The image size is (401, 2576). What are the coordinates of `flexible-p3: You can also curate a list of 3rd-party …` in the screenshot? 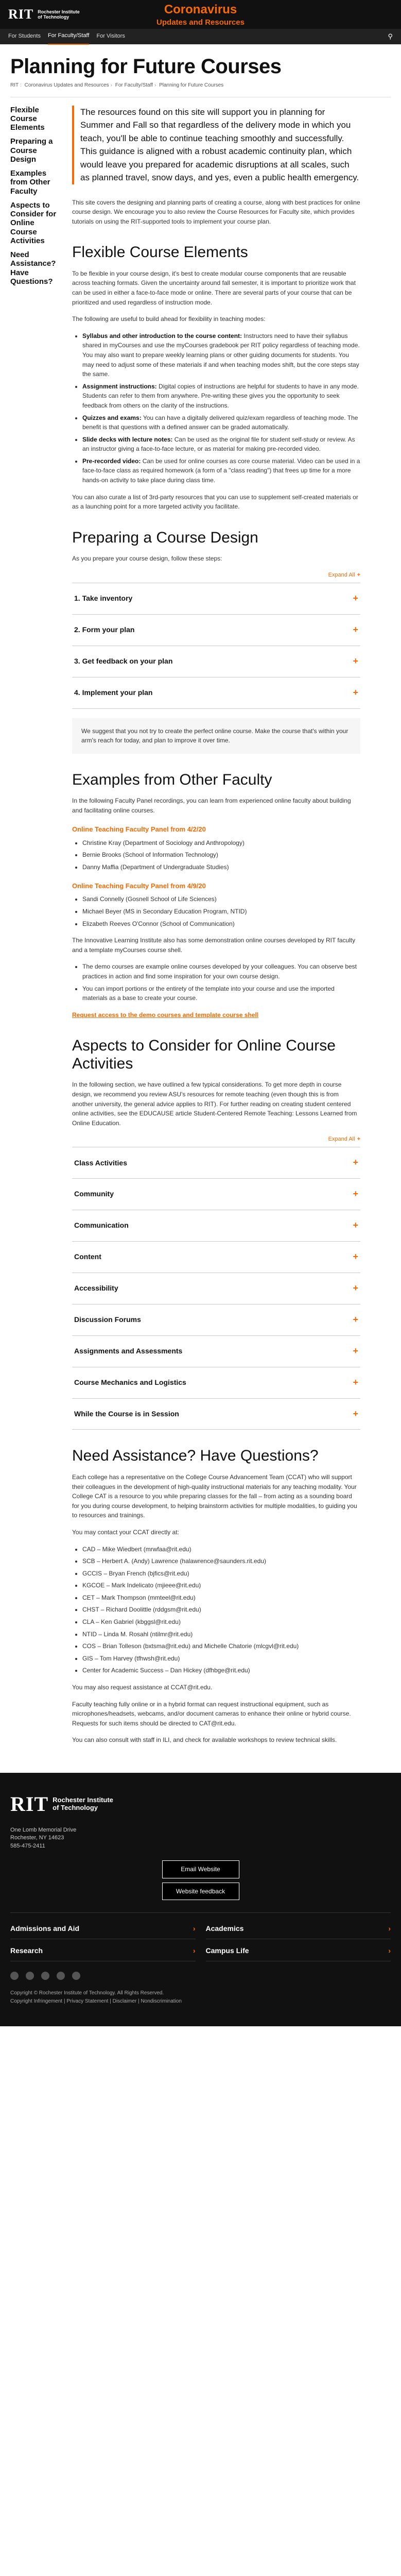 It's located at (215, 502).